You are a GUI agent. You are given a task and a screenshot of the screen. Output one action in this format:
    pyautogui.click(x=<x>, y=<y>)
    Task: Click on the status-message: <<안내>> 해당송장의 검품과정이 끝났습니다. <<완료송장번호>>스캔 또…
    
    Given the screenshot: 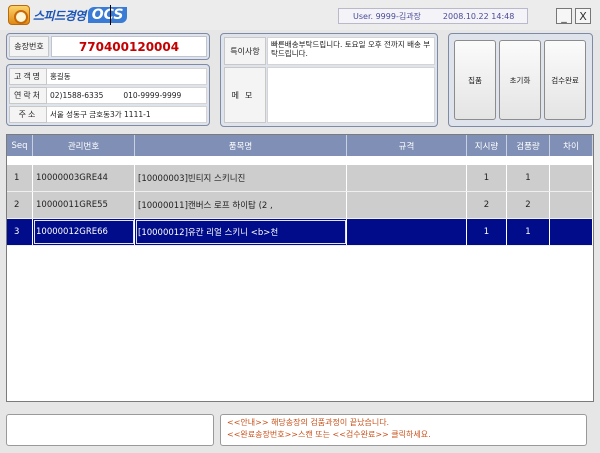 What is the action you would take?
    pyautogui.click(x=403, y=430)
    